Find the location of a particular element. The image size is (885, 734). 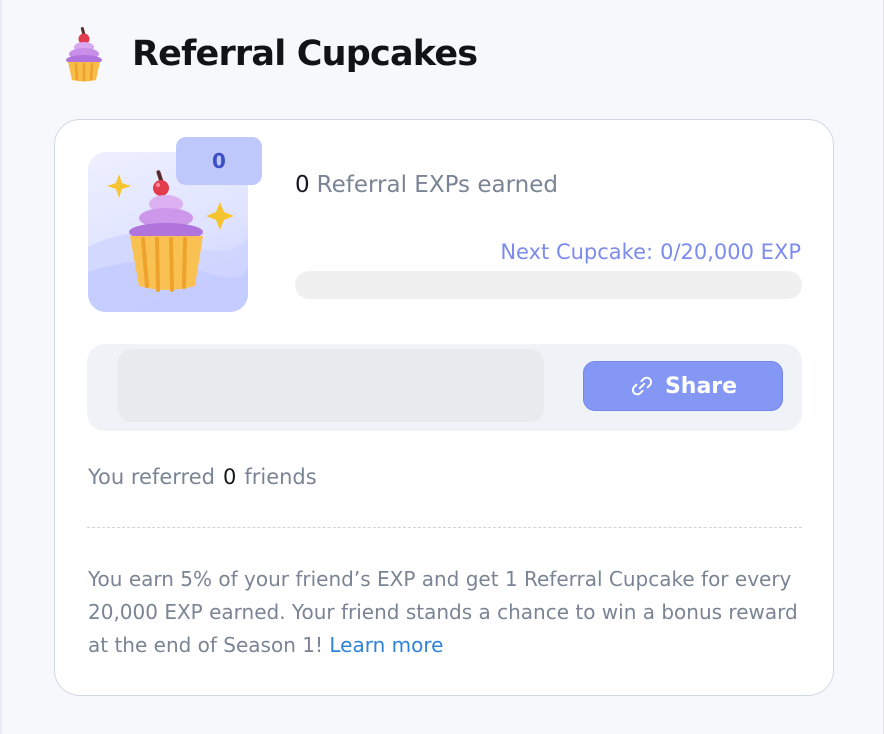

referral-link-field is located at coordinates (331, 385).